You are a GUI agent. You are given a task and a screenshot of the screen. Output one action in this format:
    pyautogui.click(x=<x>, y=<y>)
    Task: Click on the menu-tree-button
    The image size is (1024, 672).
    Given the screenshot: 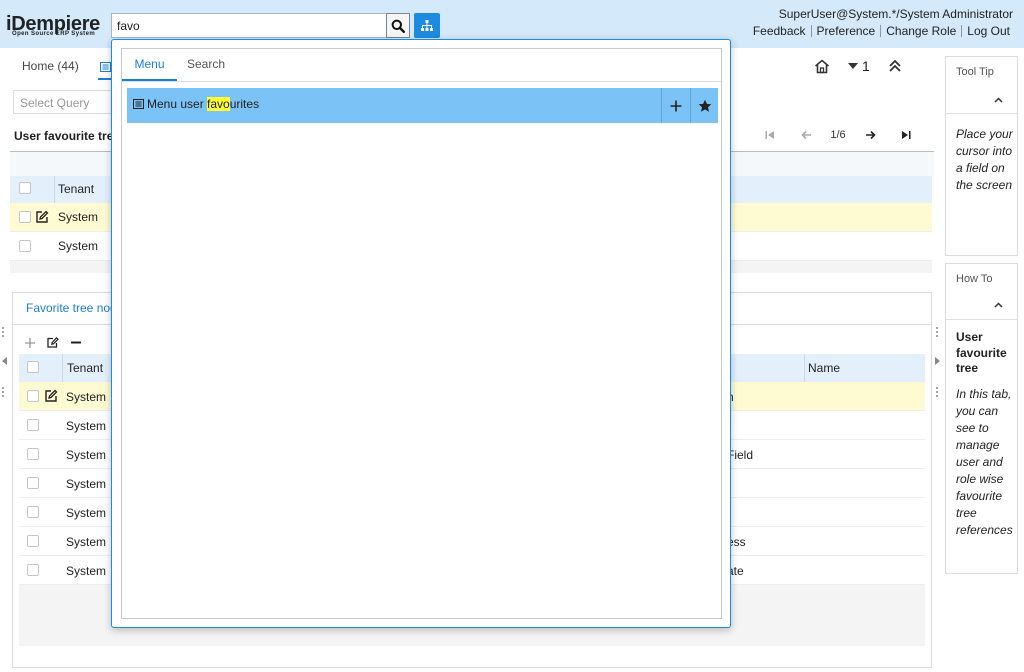 What is the action you would take?
    pyautogui.click(x=427, y=25)
    